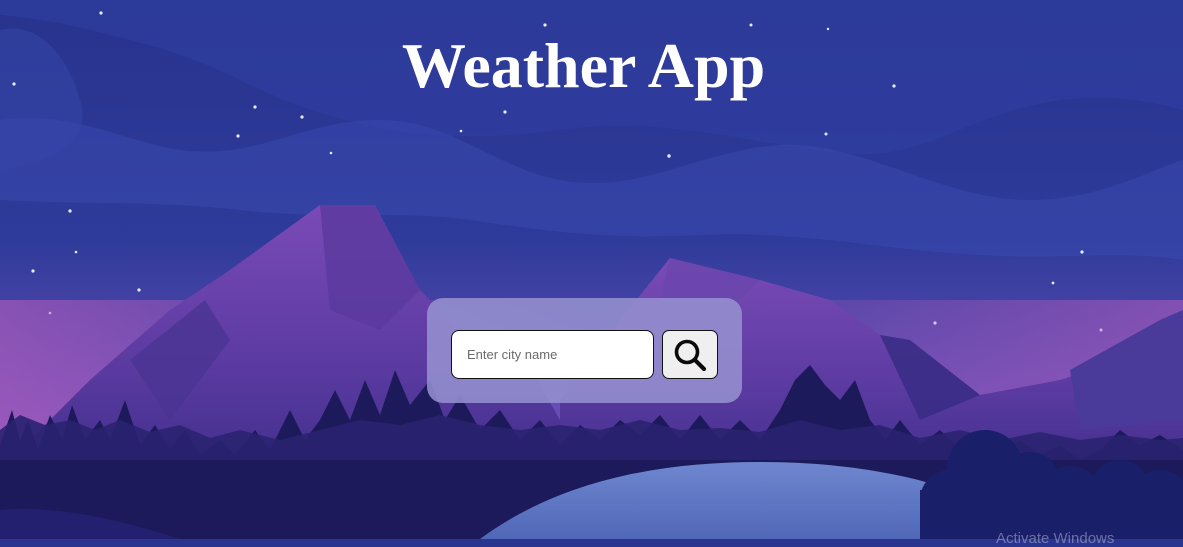  I want to click on search-icon, so click(690, 355).